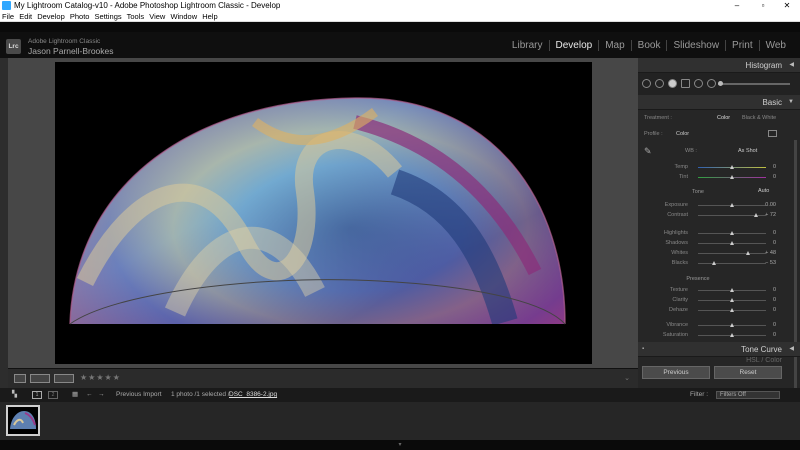 The width and height of the screenshot is (800, 450). I want to click on collapse-triangle-icon: ◀, so click(791, 65).